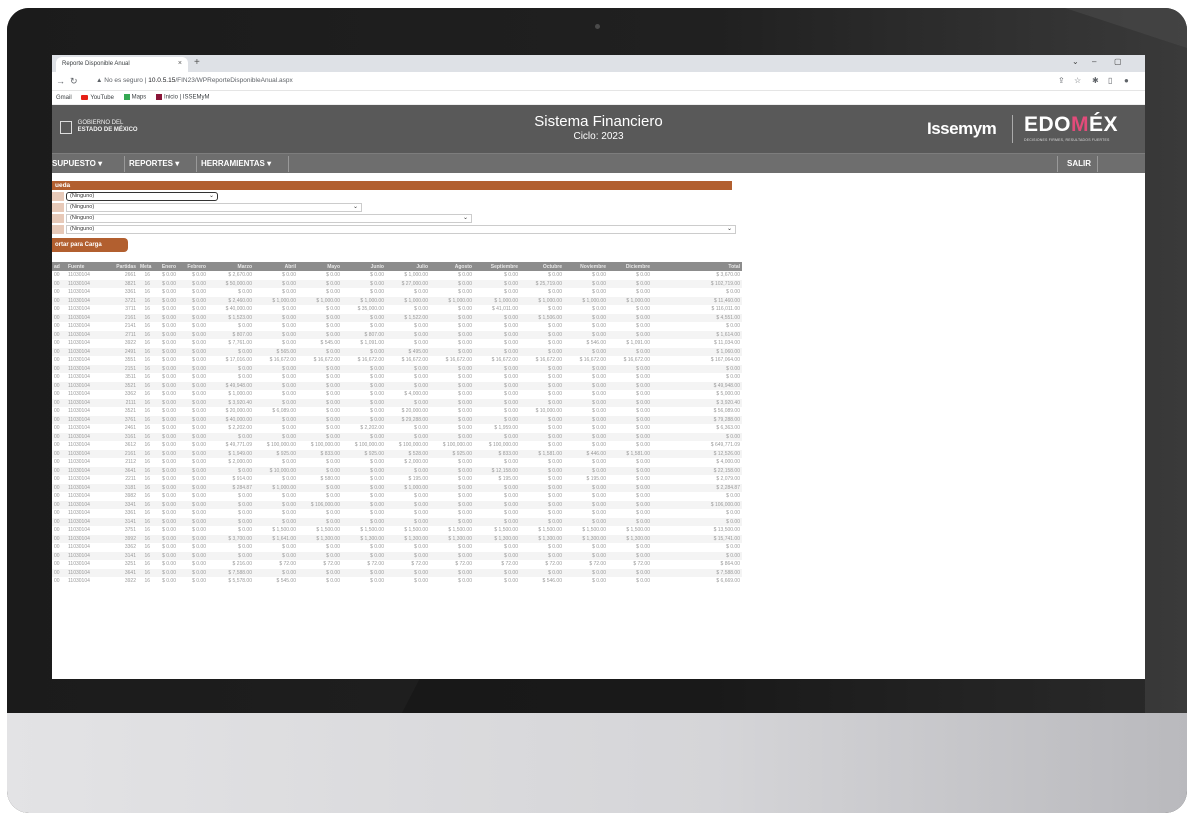 The width and height of the screenshot is (1194, 821). Describe the element at coordinates (408, 453) in the screenshot. I see `table-cell: $ 528.00` at that location.